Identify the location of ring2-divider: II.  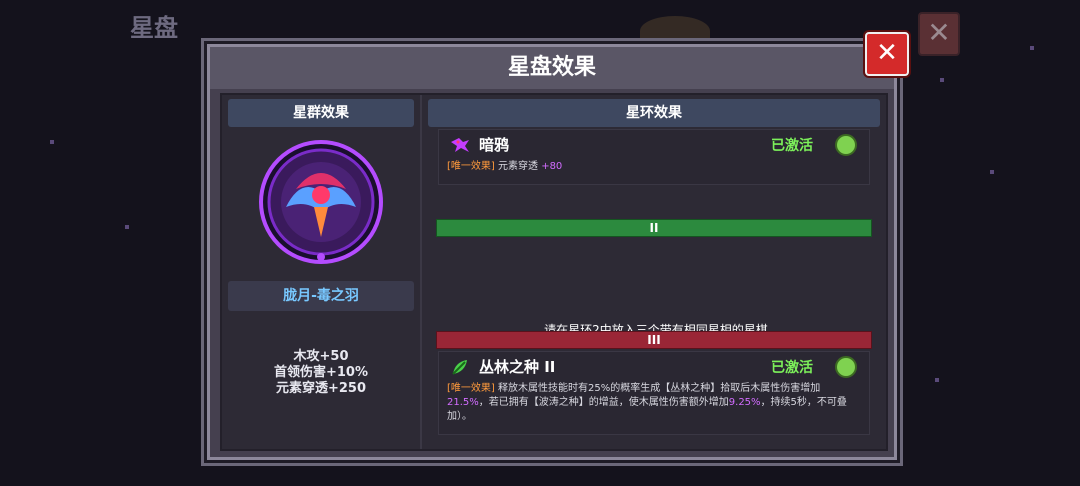
(654, 228).